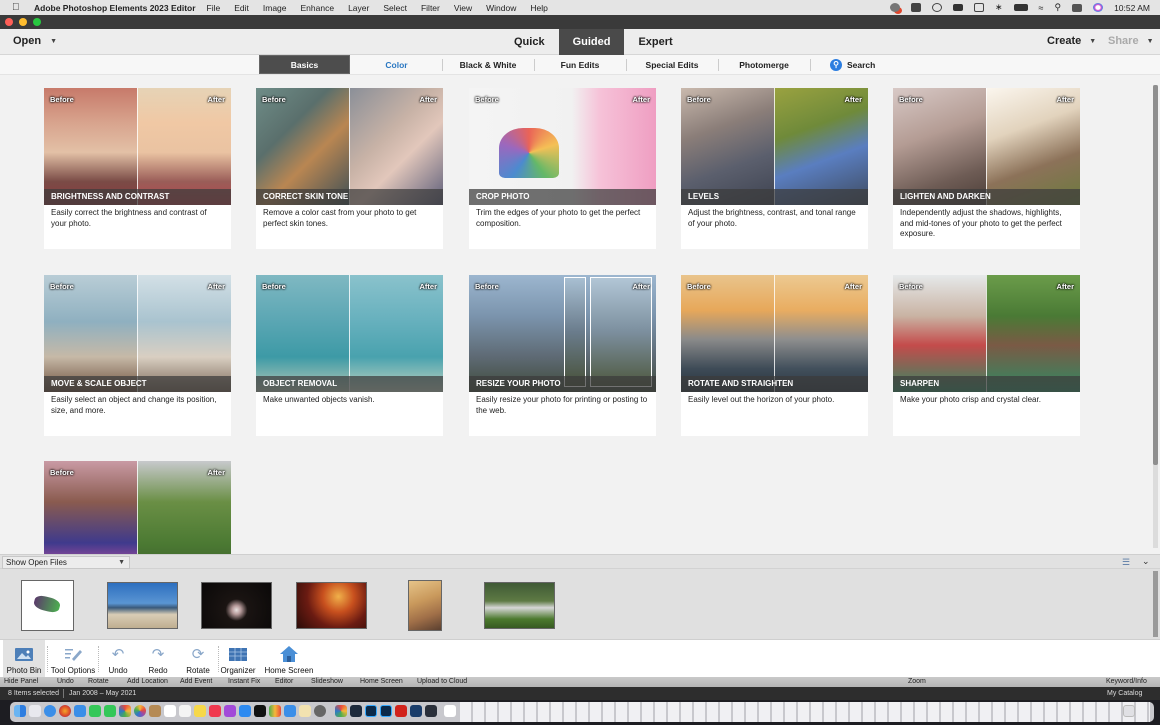 Image resolution: width=1160 pixels, height=725 pixels. Describe the element at coordinates (425, 605) in the screenshot. I see `bin-thumbnail-portrait` at that location.